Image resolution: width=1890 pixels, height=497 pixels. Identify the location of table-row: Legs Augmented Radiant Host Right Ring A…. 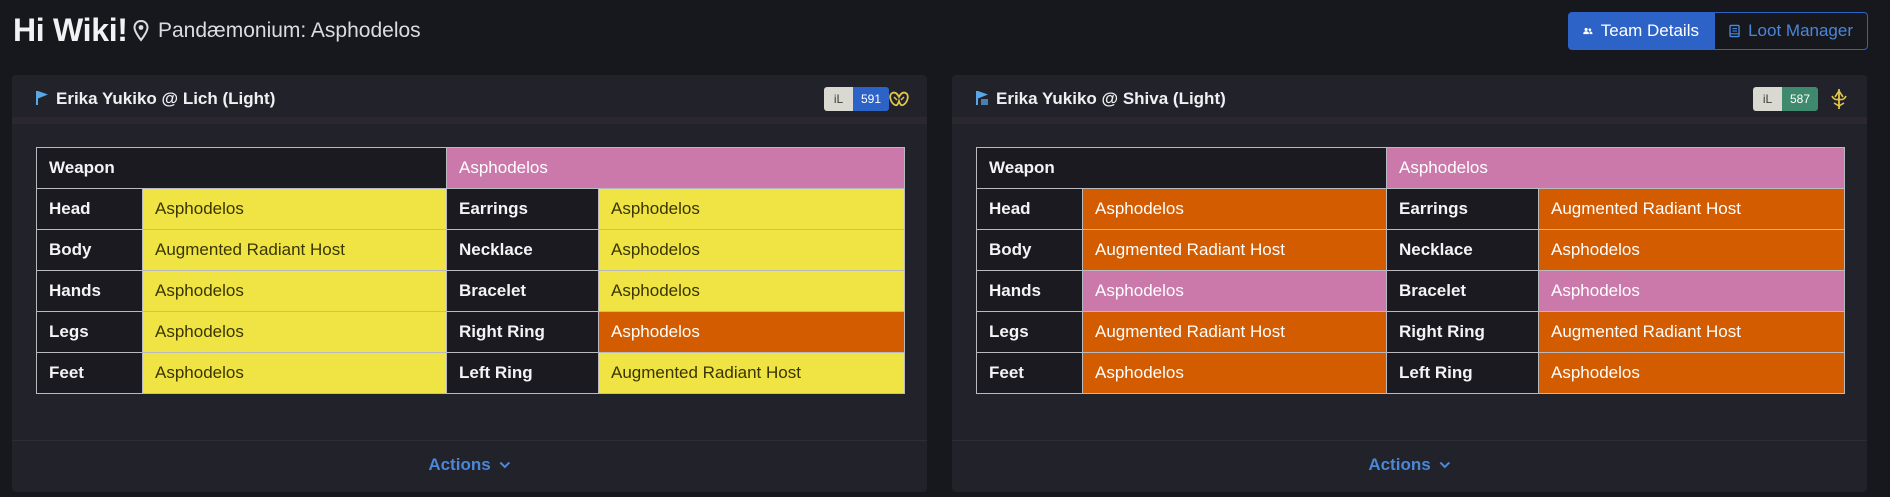
(1410, 332).